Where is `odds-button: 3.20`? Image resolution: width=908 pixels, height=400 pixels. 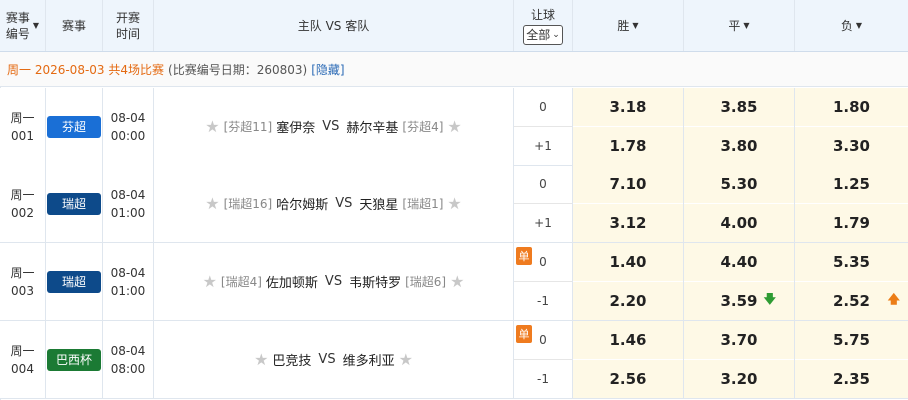
odds-button: 3.20 is located at coordinates (739, 378).